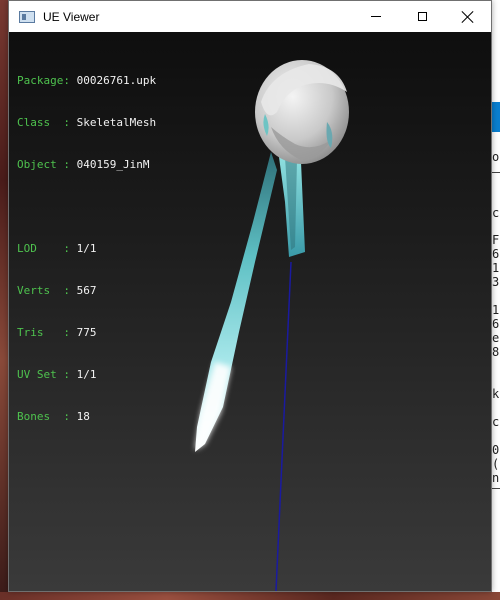 The image size is (500, 600). I want to click on minimize-button, so click(376, 16).